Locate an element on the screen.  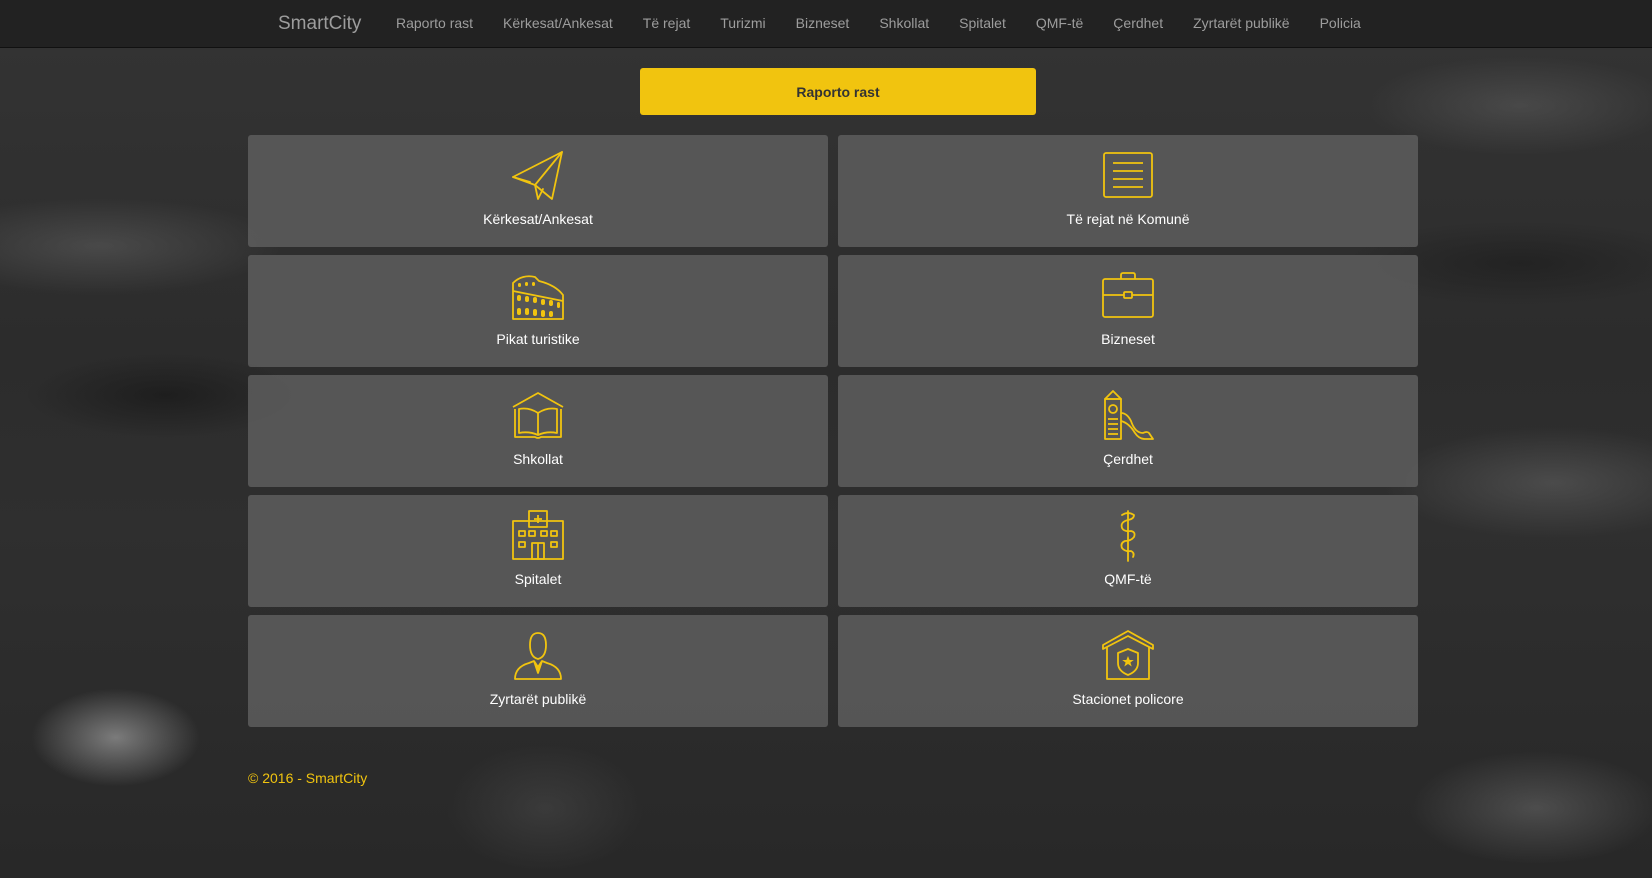
caduceus-icon is located at coordinates (1128, 536).